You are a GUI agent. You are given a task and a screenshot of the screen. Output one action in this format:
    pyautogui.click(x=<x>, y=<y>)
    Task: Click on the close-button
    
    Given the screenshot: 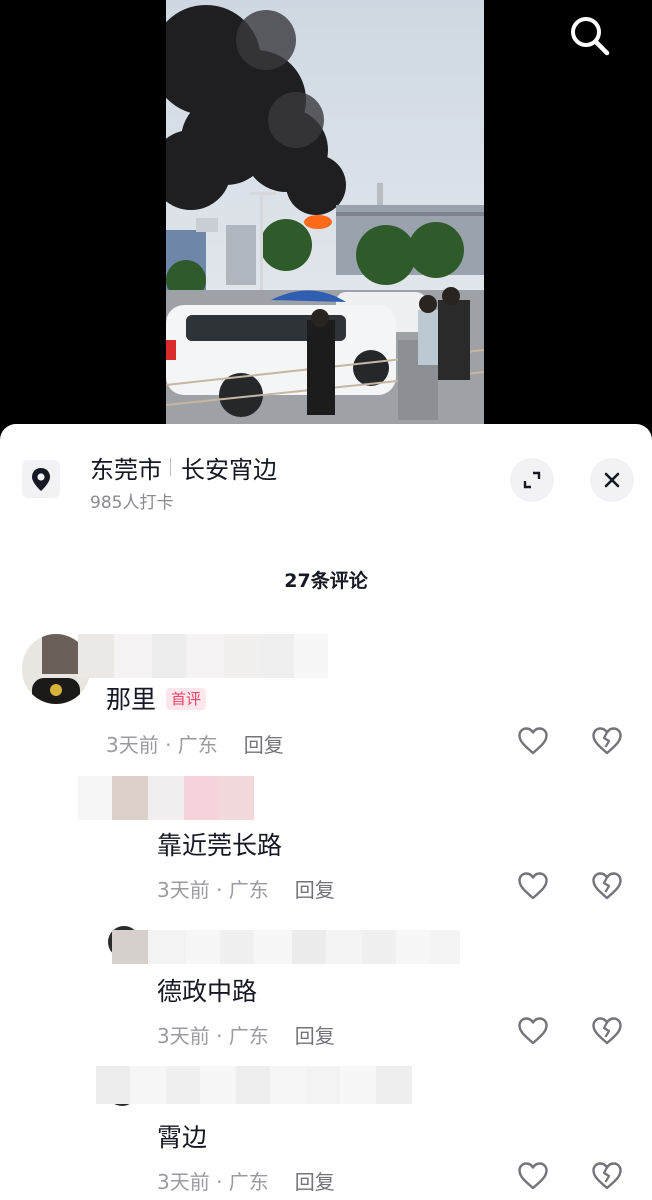 What is the action you would take?
    pyautogui.click(x=612, y=480)
    